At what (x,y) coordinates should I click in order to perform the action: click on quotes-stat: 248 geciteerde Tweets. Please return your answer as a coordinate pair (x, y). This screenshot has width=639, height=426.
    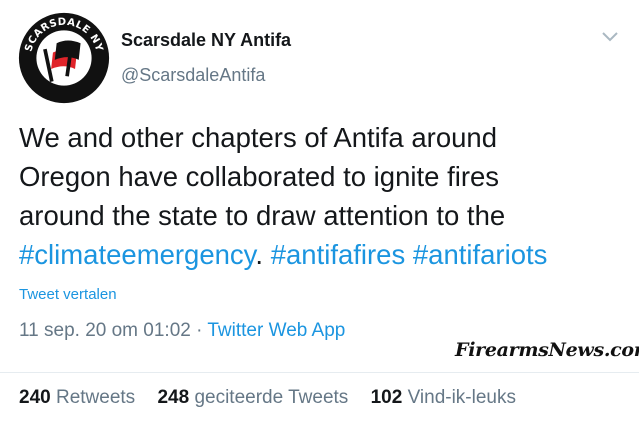
    Looking at the image, I should click on (252, 397).